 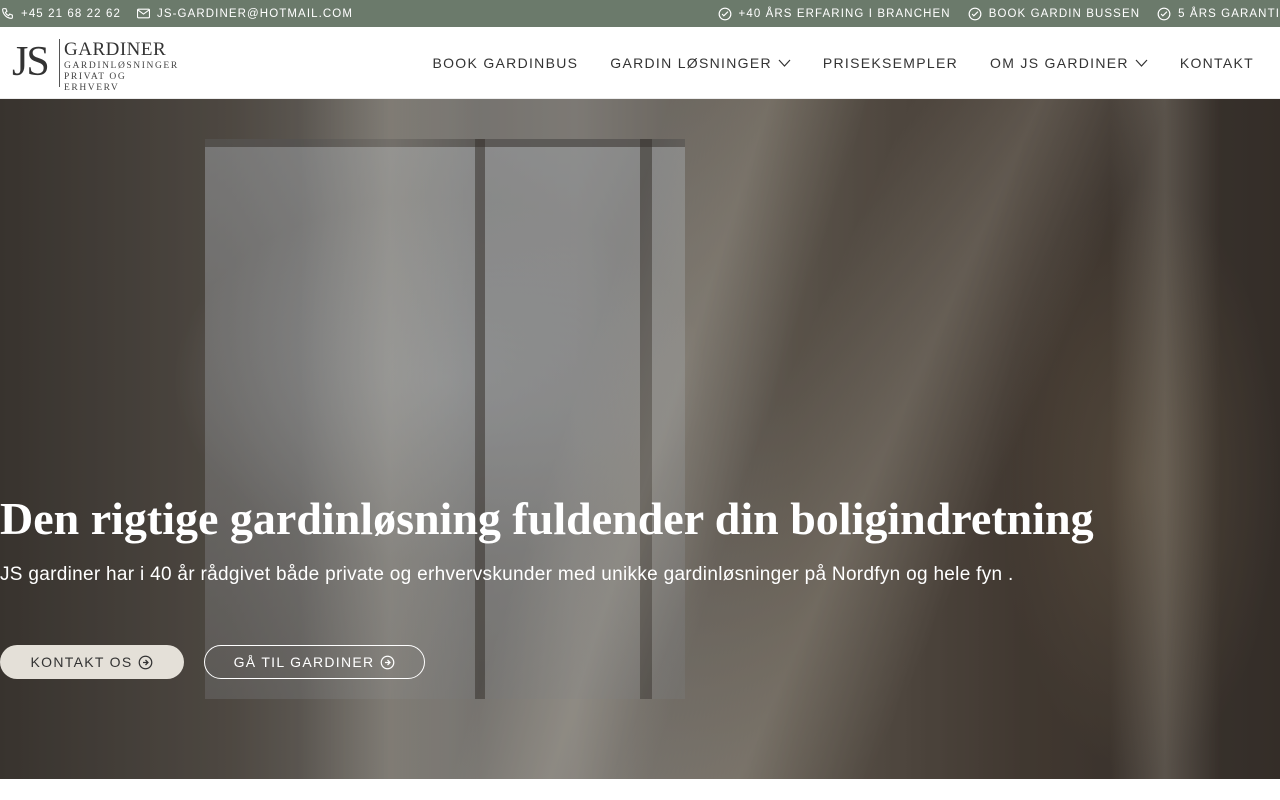 What do you see at coordinates (31, 62) in the screenshot?
I see `logo-mark: JS` at bounding box center [31, 62].